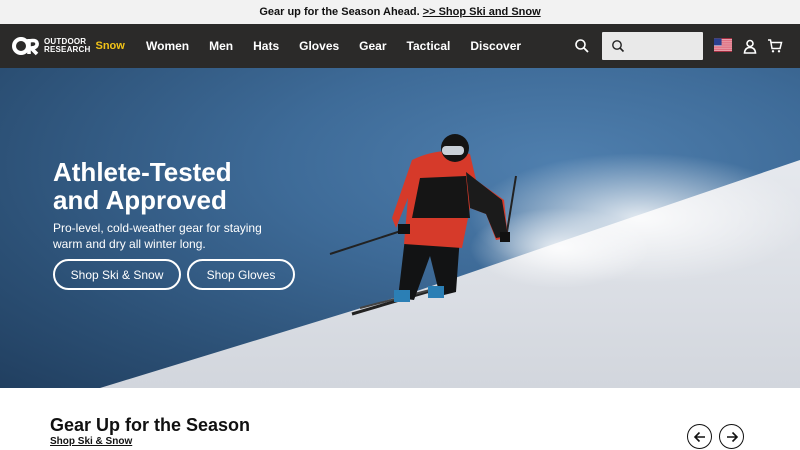 Image resolution: width=800 pixels, height=450 pixels. Describe the element at coordinates (750, 46) in the screenshot. I see `user-icon` at that location.